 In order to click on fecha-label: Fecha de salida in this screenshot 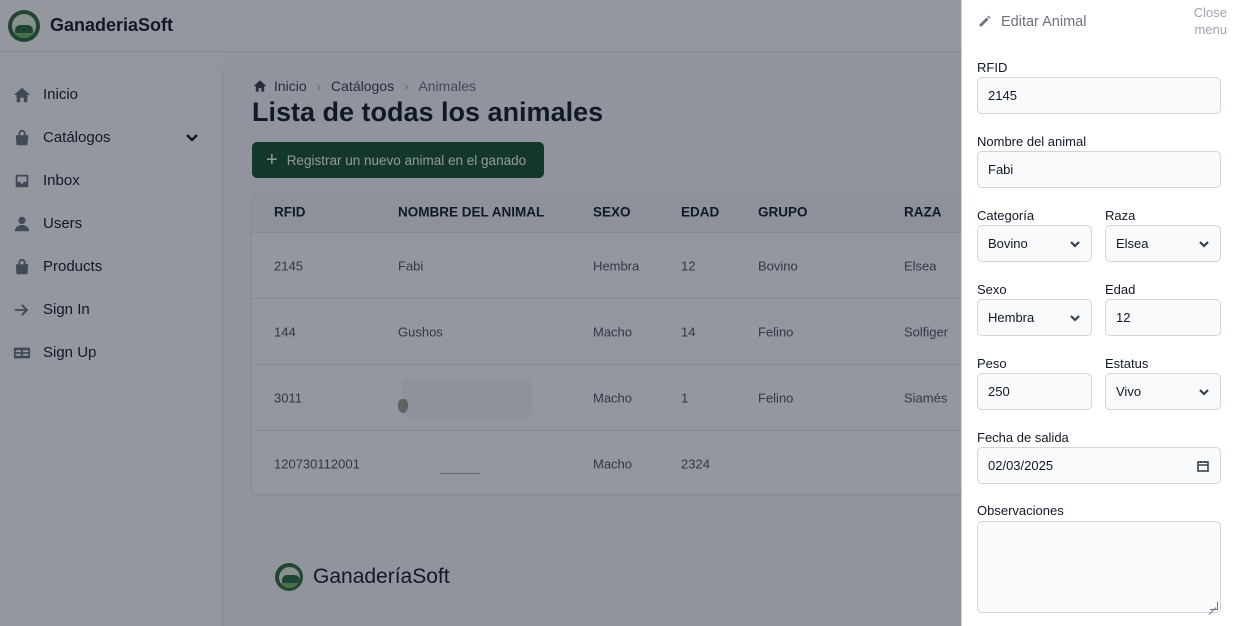, I will do `click(1023, 437)`.